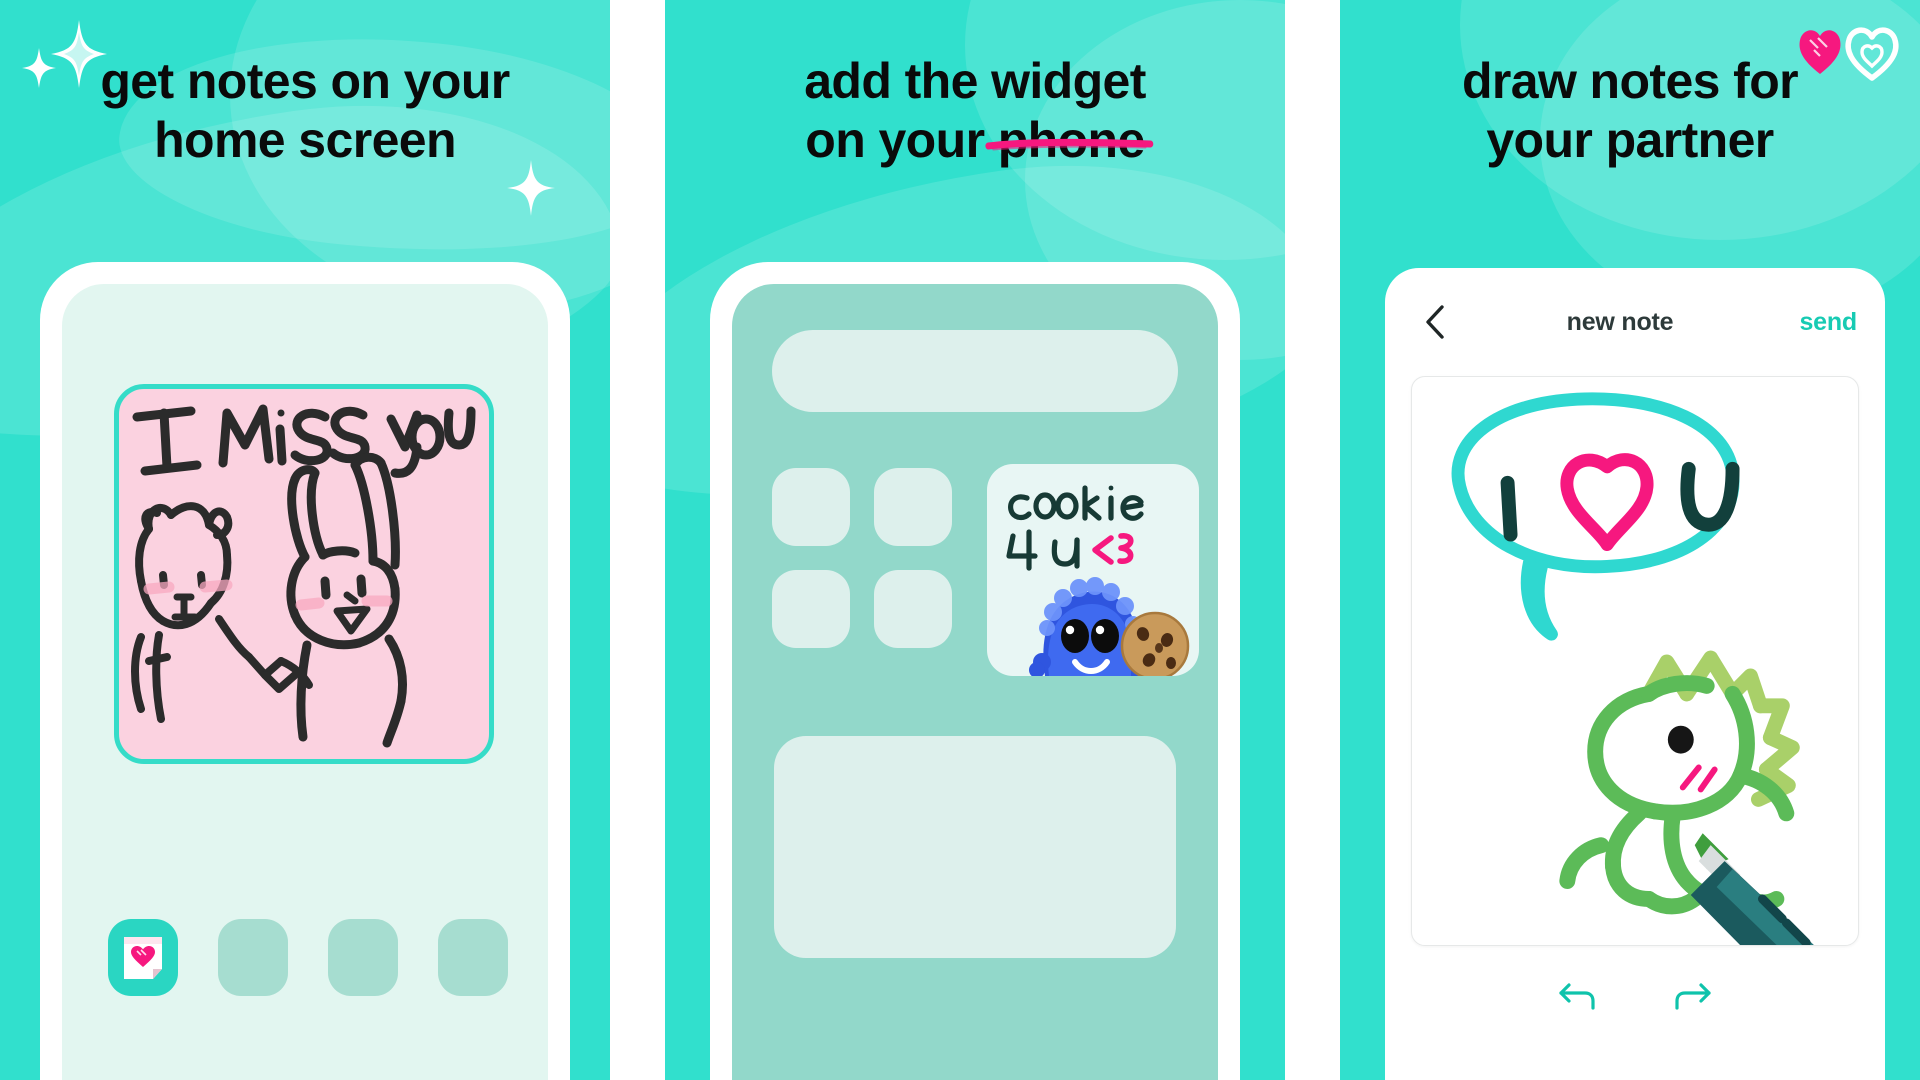 The image size is (1920, 1080). What do you see at coordinates (975, 371) in the screenshot?
I see `search-bar-placeholder` at bounding box center [975, 371].